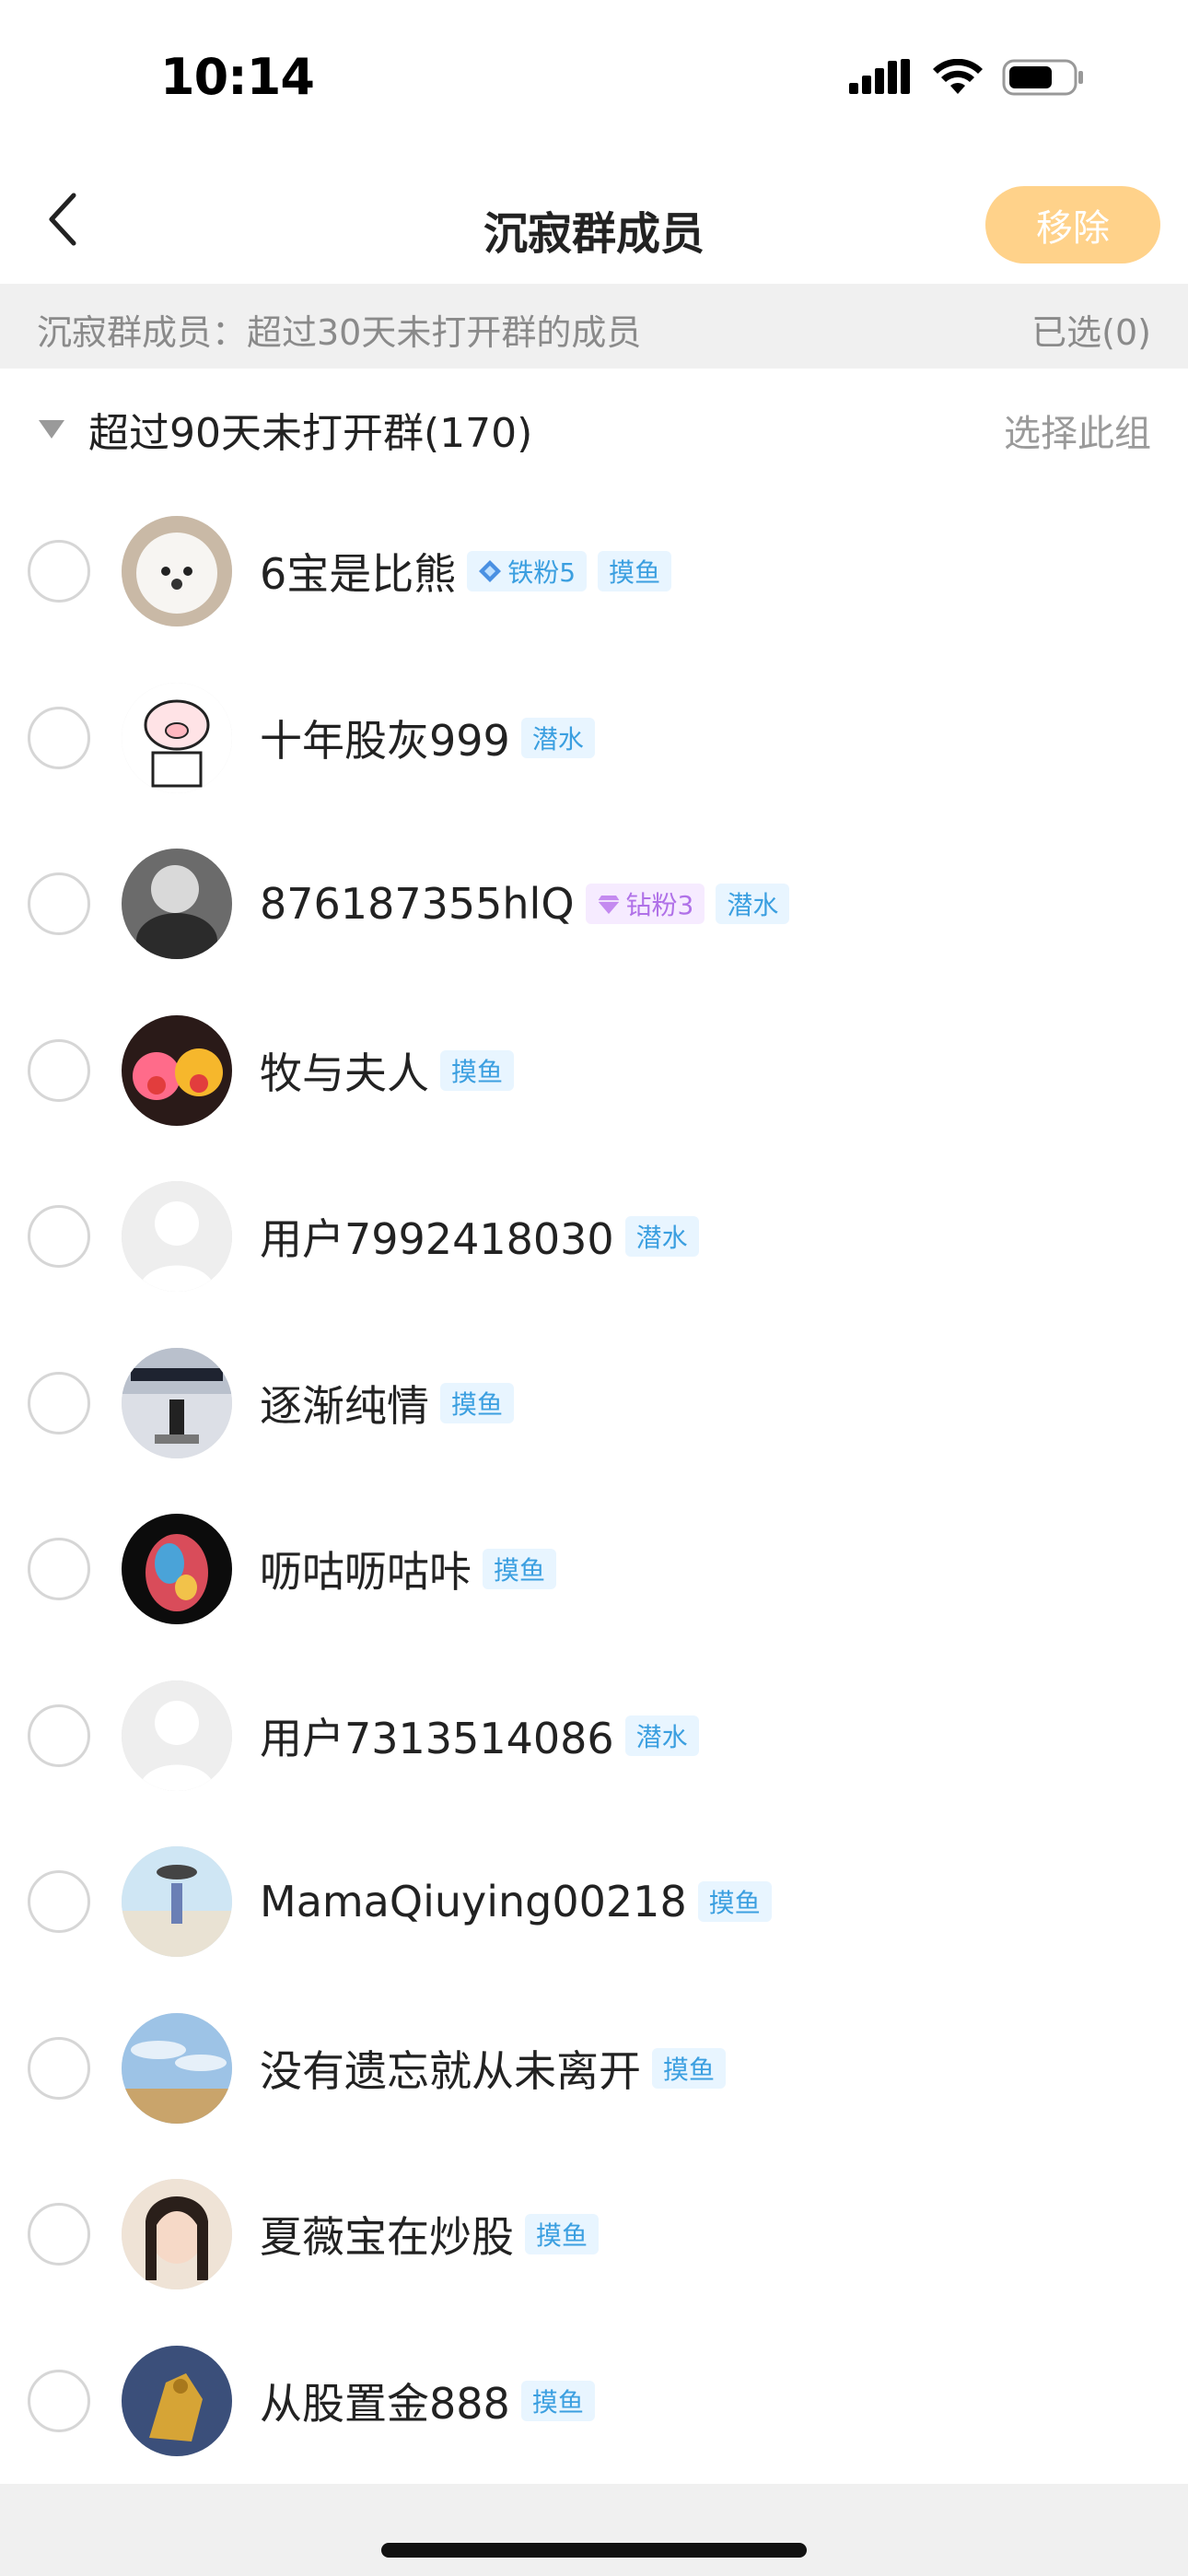 The width and height of the screenshot is (1188, 2576). Describe the element at coordinates (344, 1405) in the screenshot. I see `member-name: 逐渐纯情` at that location.